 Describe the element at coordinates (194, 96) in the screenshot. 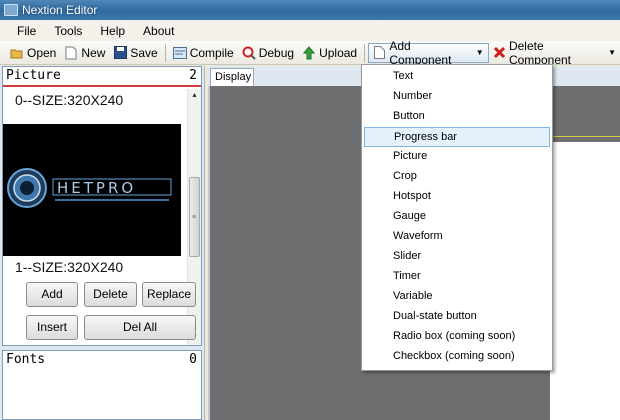

I see `scroll-up-arrow-icon: ▲` at that location.